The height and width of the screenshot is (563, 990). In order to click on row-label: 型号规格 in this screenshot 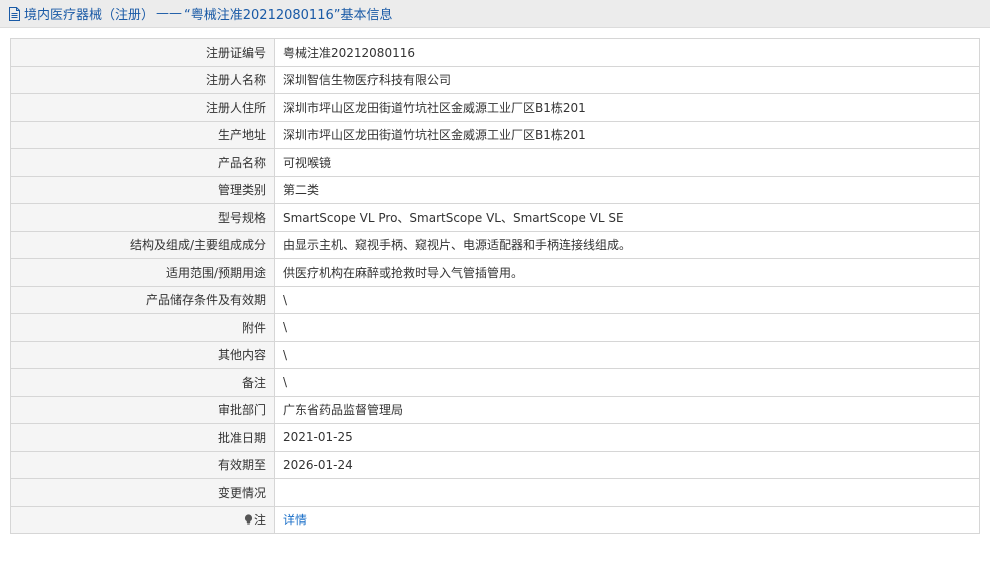, I will do `click(142, 217)`.